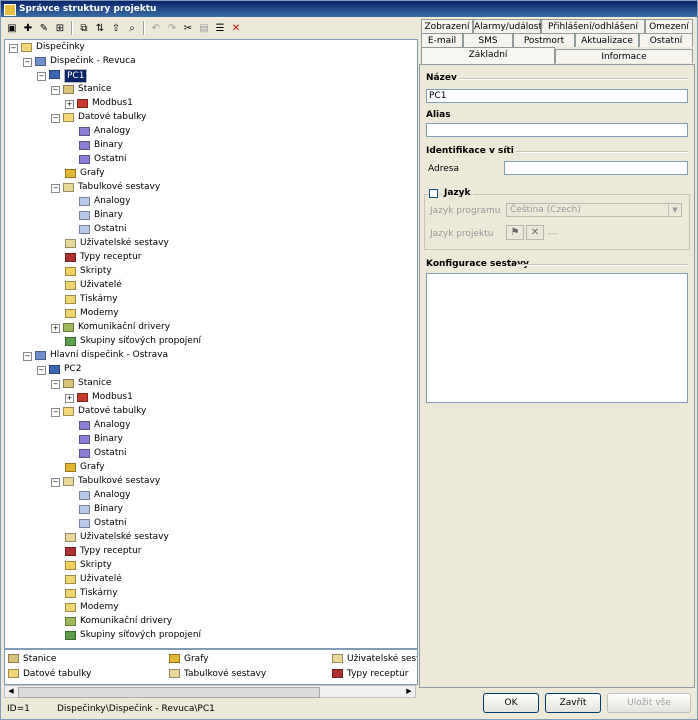 Image resolution: width=698 pixels, height=720 pixels. What do you see at coordinates (236, 28) in the screenshot?
I see `delete-icon: ✕` at bounding box center [236, 28].